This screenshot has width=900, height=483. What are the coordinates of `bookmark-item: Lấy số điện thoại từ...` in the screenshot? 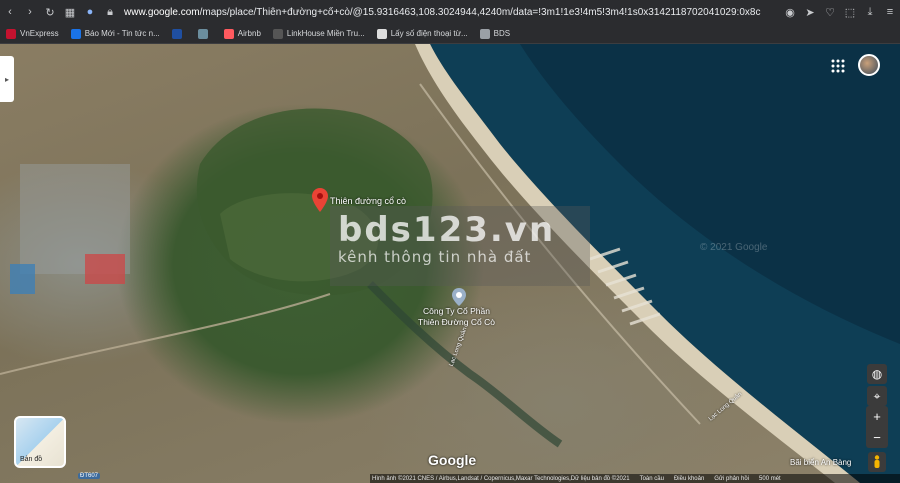 It's located at (422, 33).